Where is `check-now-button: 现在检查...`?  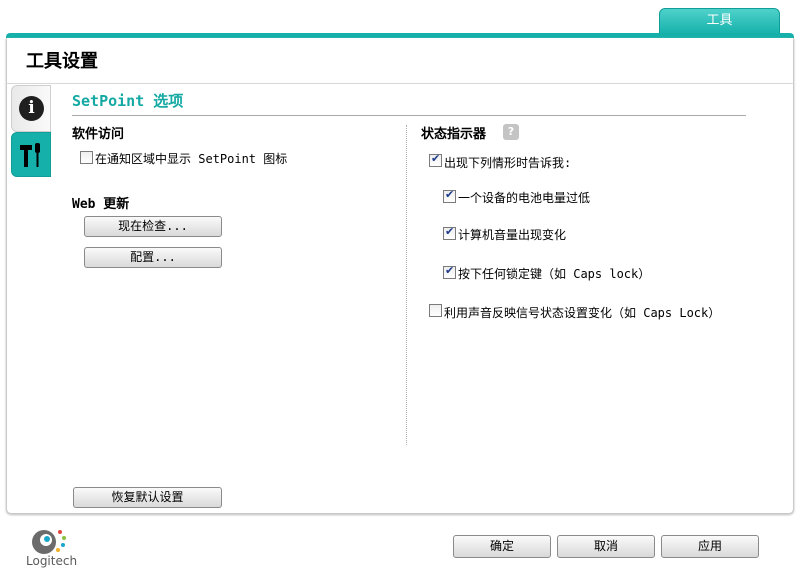 check-now-button: 现在检查... is located at coordinates (153, 226).